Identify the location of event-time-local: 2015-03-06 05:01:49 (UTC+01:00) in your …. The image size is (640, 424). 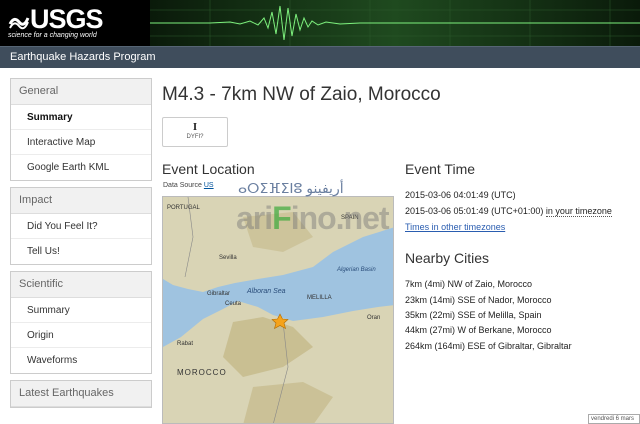
(508, 211).